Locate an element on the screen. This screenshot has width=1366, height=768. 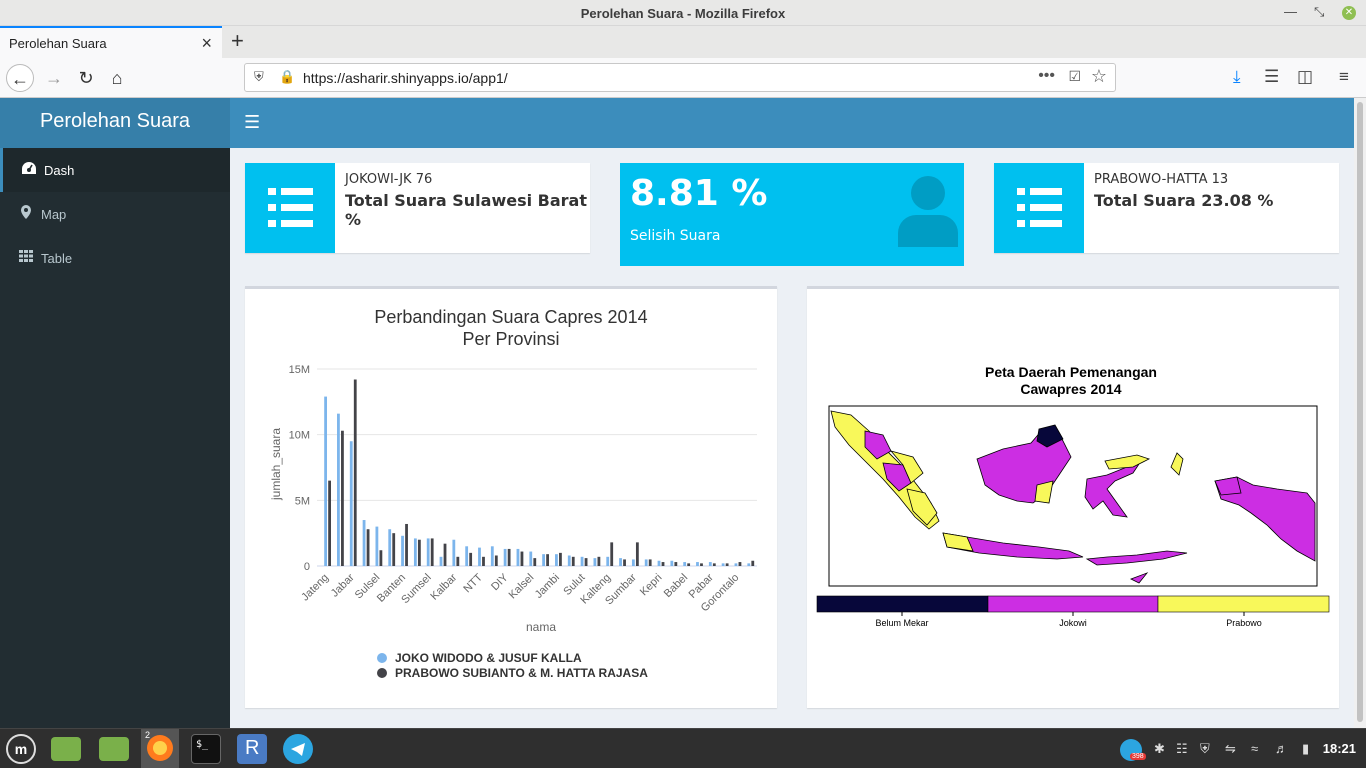
shield-tray-icon: ⛨ is located at coordinates (1205, 749).